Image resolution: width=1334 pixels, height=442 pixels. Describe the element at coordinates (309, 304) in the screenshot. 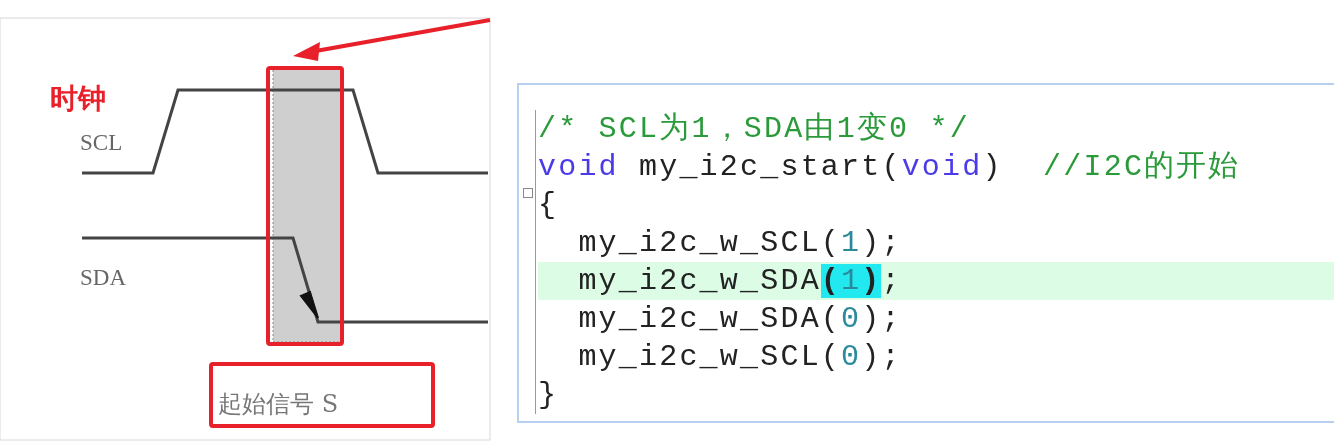

I see `arrowhead-icon` at that location.